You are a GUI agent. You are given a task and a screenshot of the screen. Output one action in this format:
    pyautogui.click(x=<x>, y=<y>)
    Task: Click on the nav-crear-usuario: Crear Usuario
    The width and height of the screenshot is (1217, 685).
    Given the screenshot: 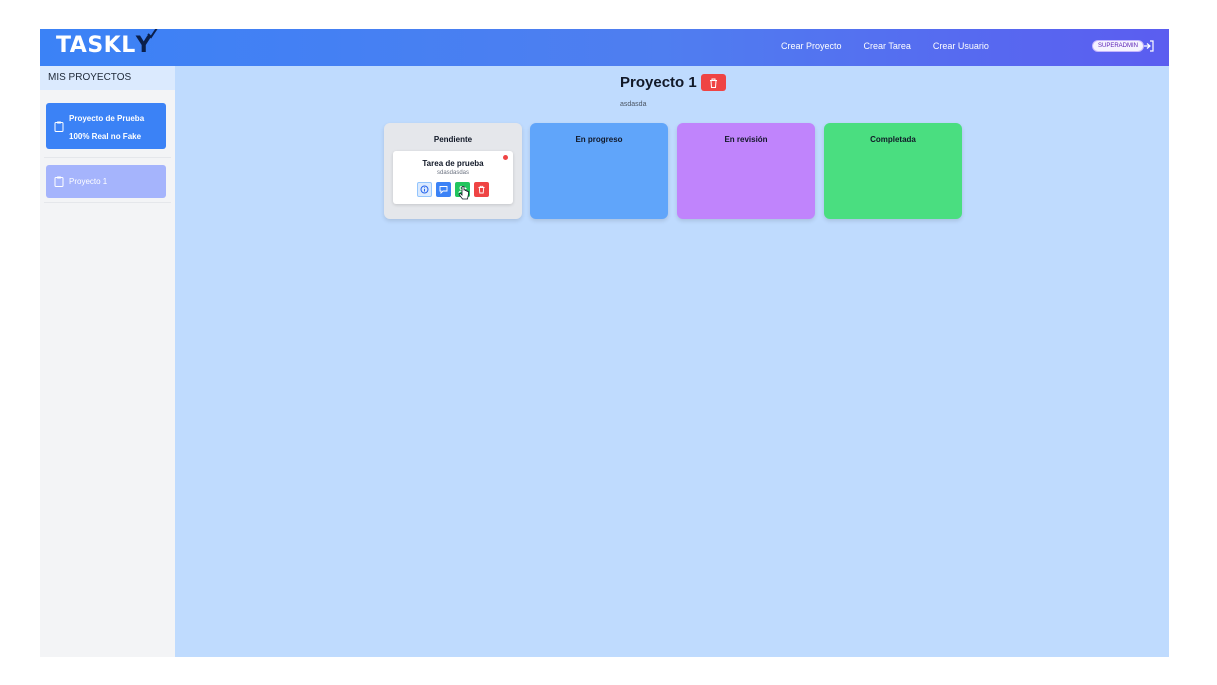 What is the action you would take?
    pyautogui.click(x=961, y=46)
    